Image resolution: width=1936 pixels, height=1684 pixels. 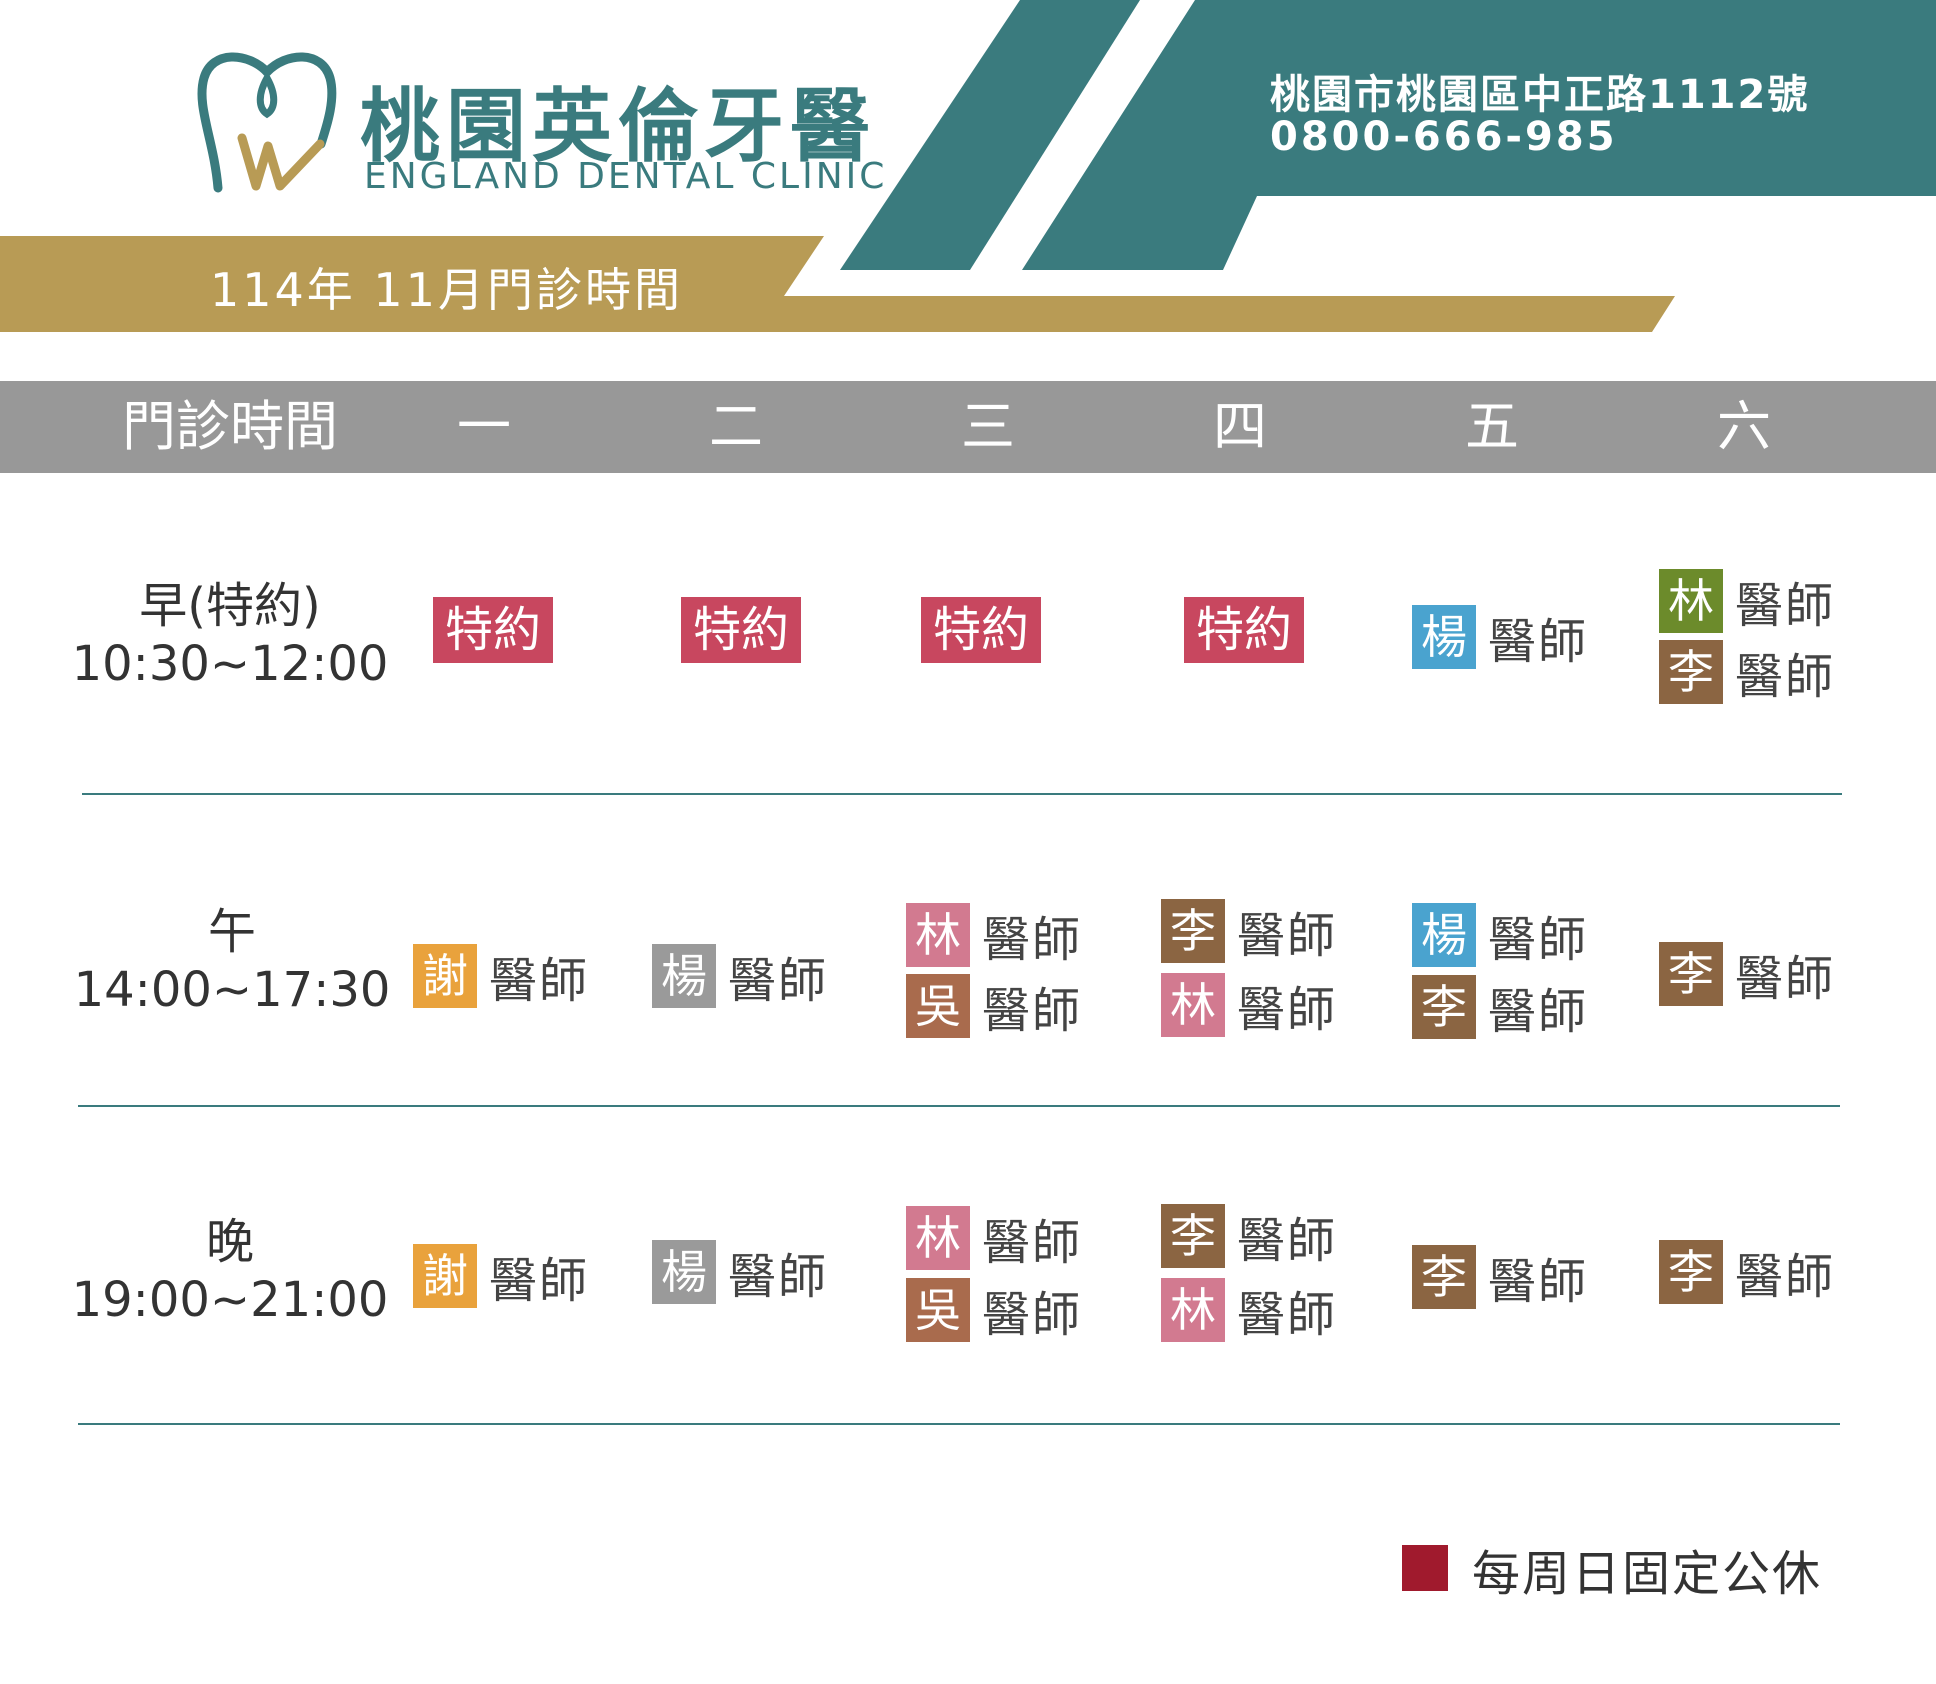 What do you see at coordinates (230, 664) in the screenshot?
I see `time-slot-hours: 10:30~12:00` at bounding box center [230, 664].